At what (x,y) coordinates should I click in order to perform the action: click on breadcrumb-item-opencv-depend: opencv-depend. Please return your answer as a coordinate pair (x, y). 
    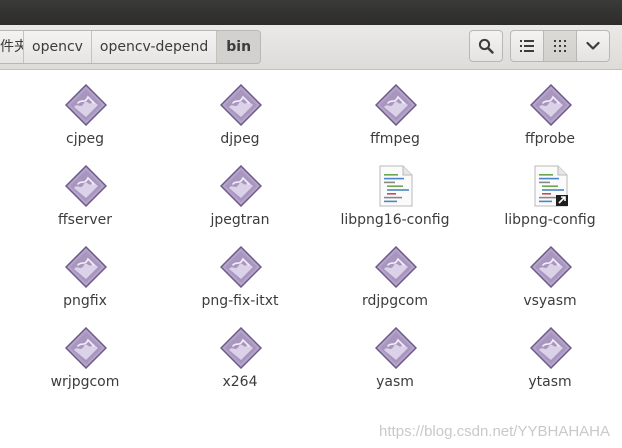
    Looking at the image, I should click on (155, 47).